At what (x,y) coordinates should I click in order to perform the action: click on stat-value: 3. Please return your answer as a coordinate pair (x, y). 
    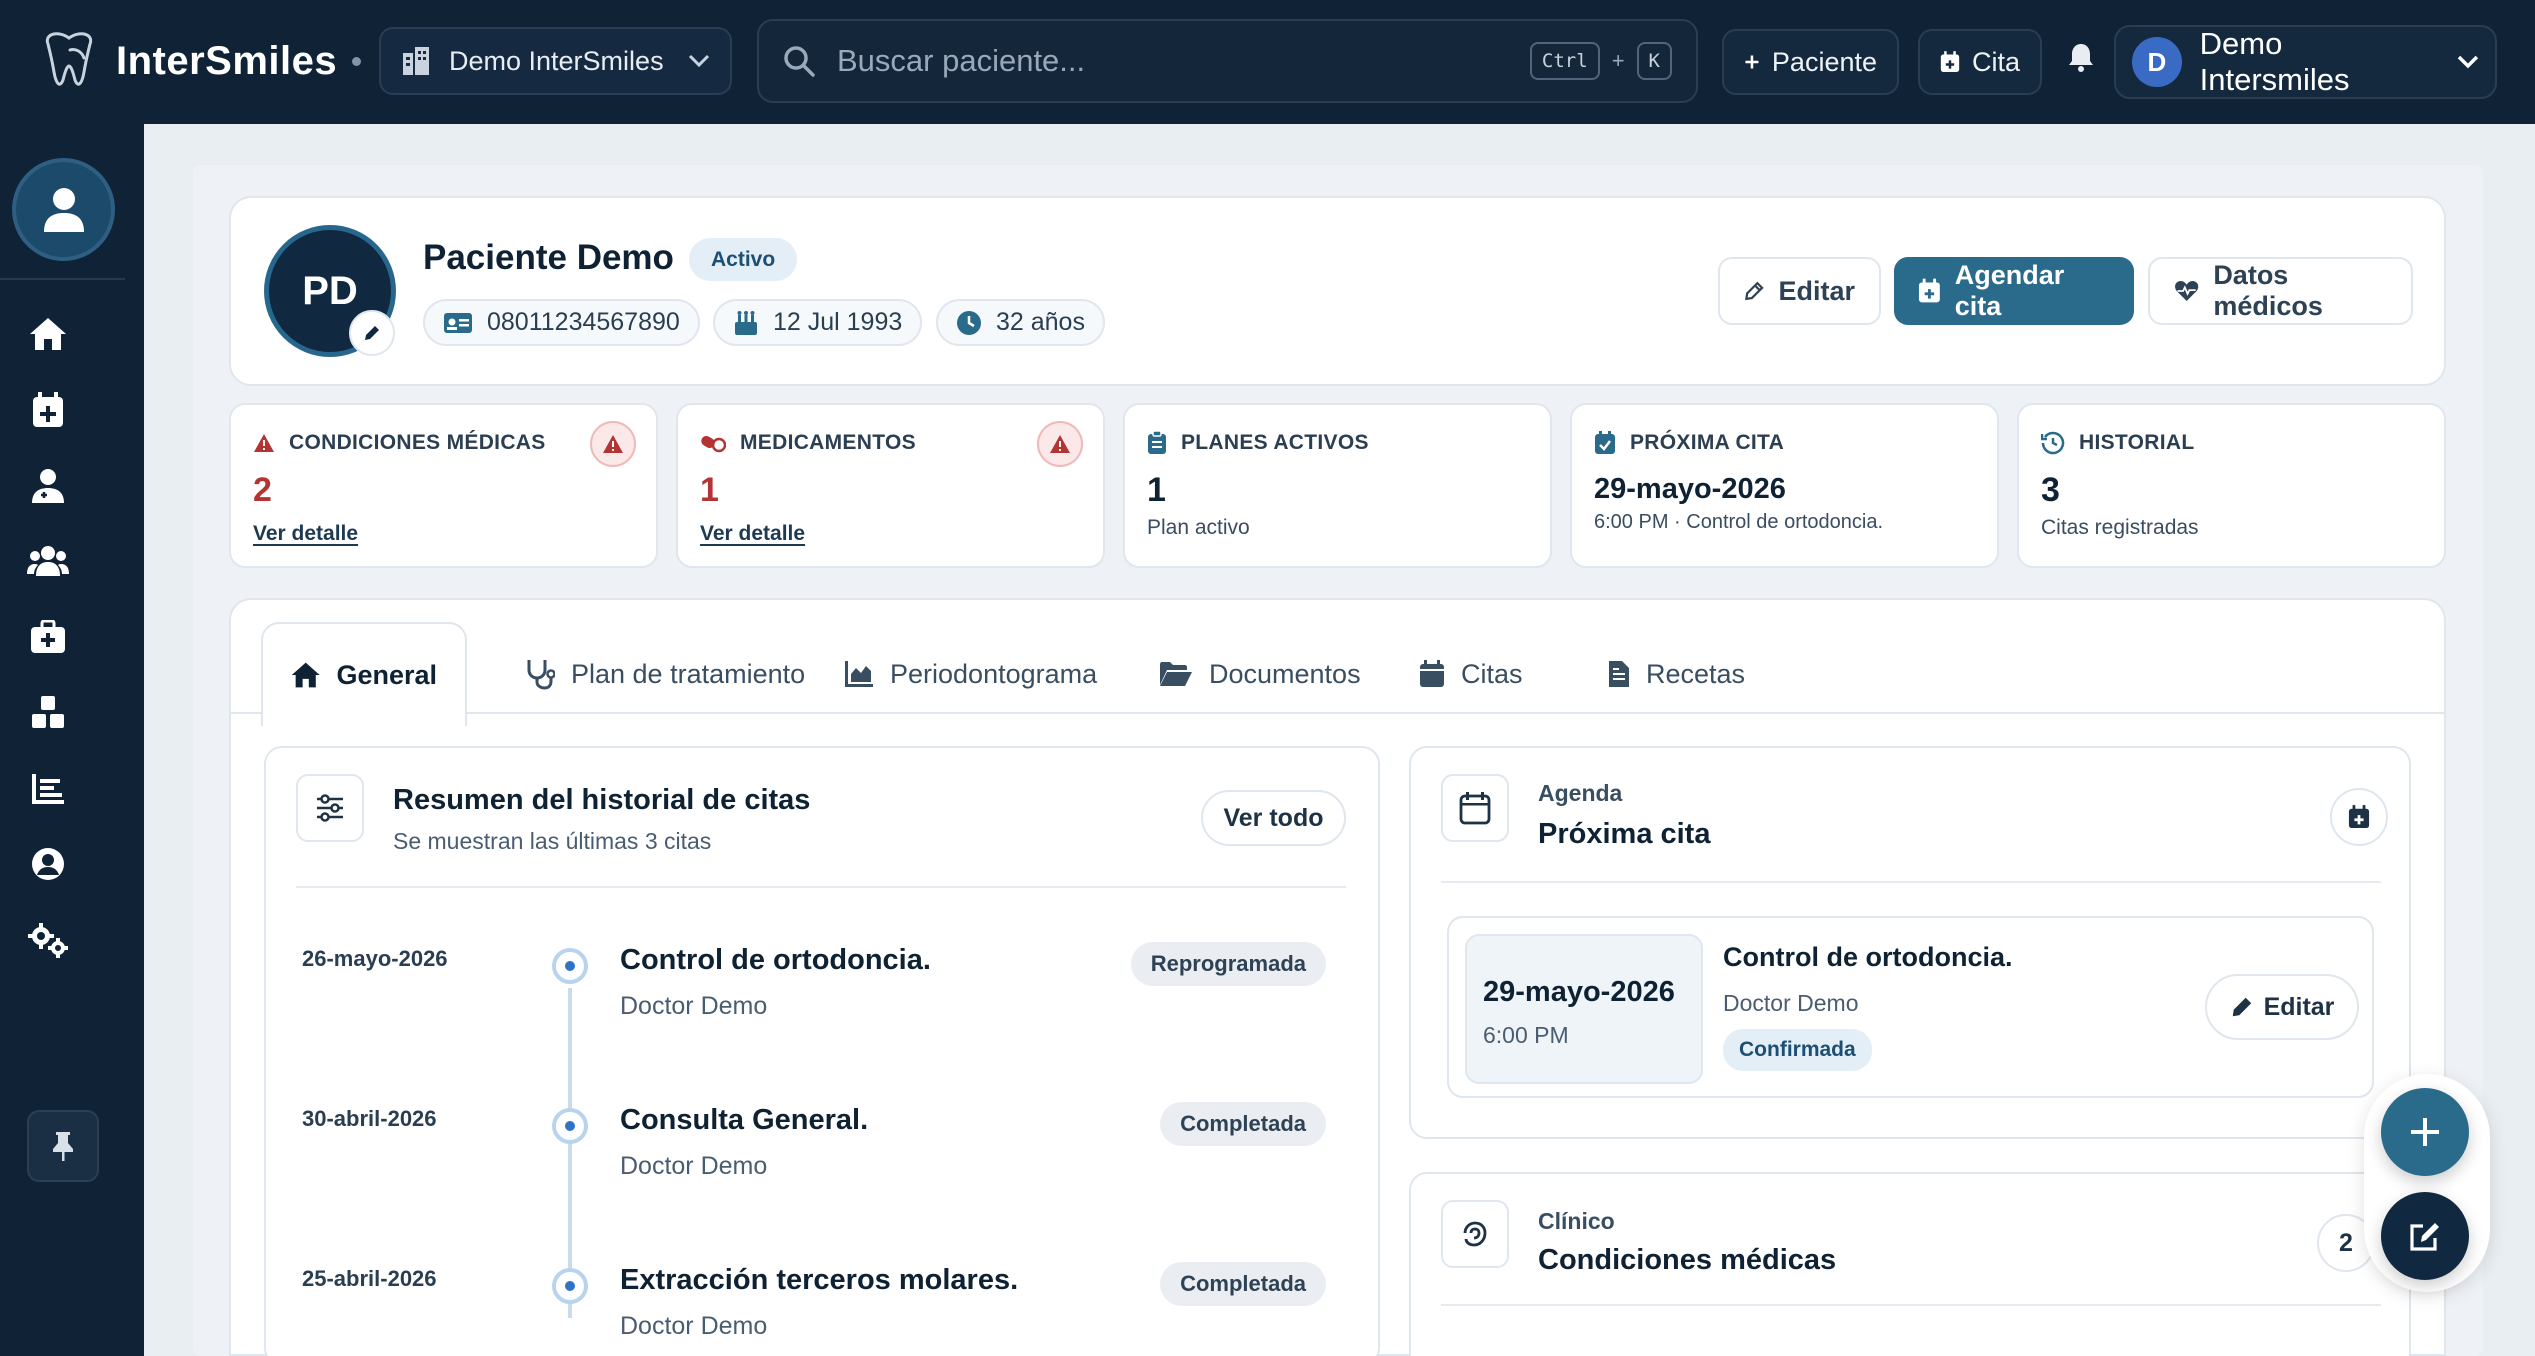
    Looking at the image, I should click on (2050, 490).